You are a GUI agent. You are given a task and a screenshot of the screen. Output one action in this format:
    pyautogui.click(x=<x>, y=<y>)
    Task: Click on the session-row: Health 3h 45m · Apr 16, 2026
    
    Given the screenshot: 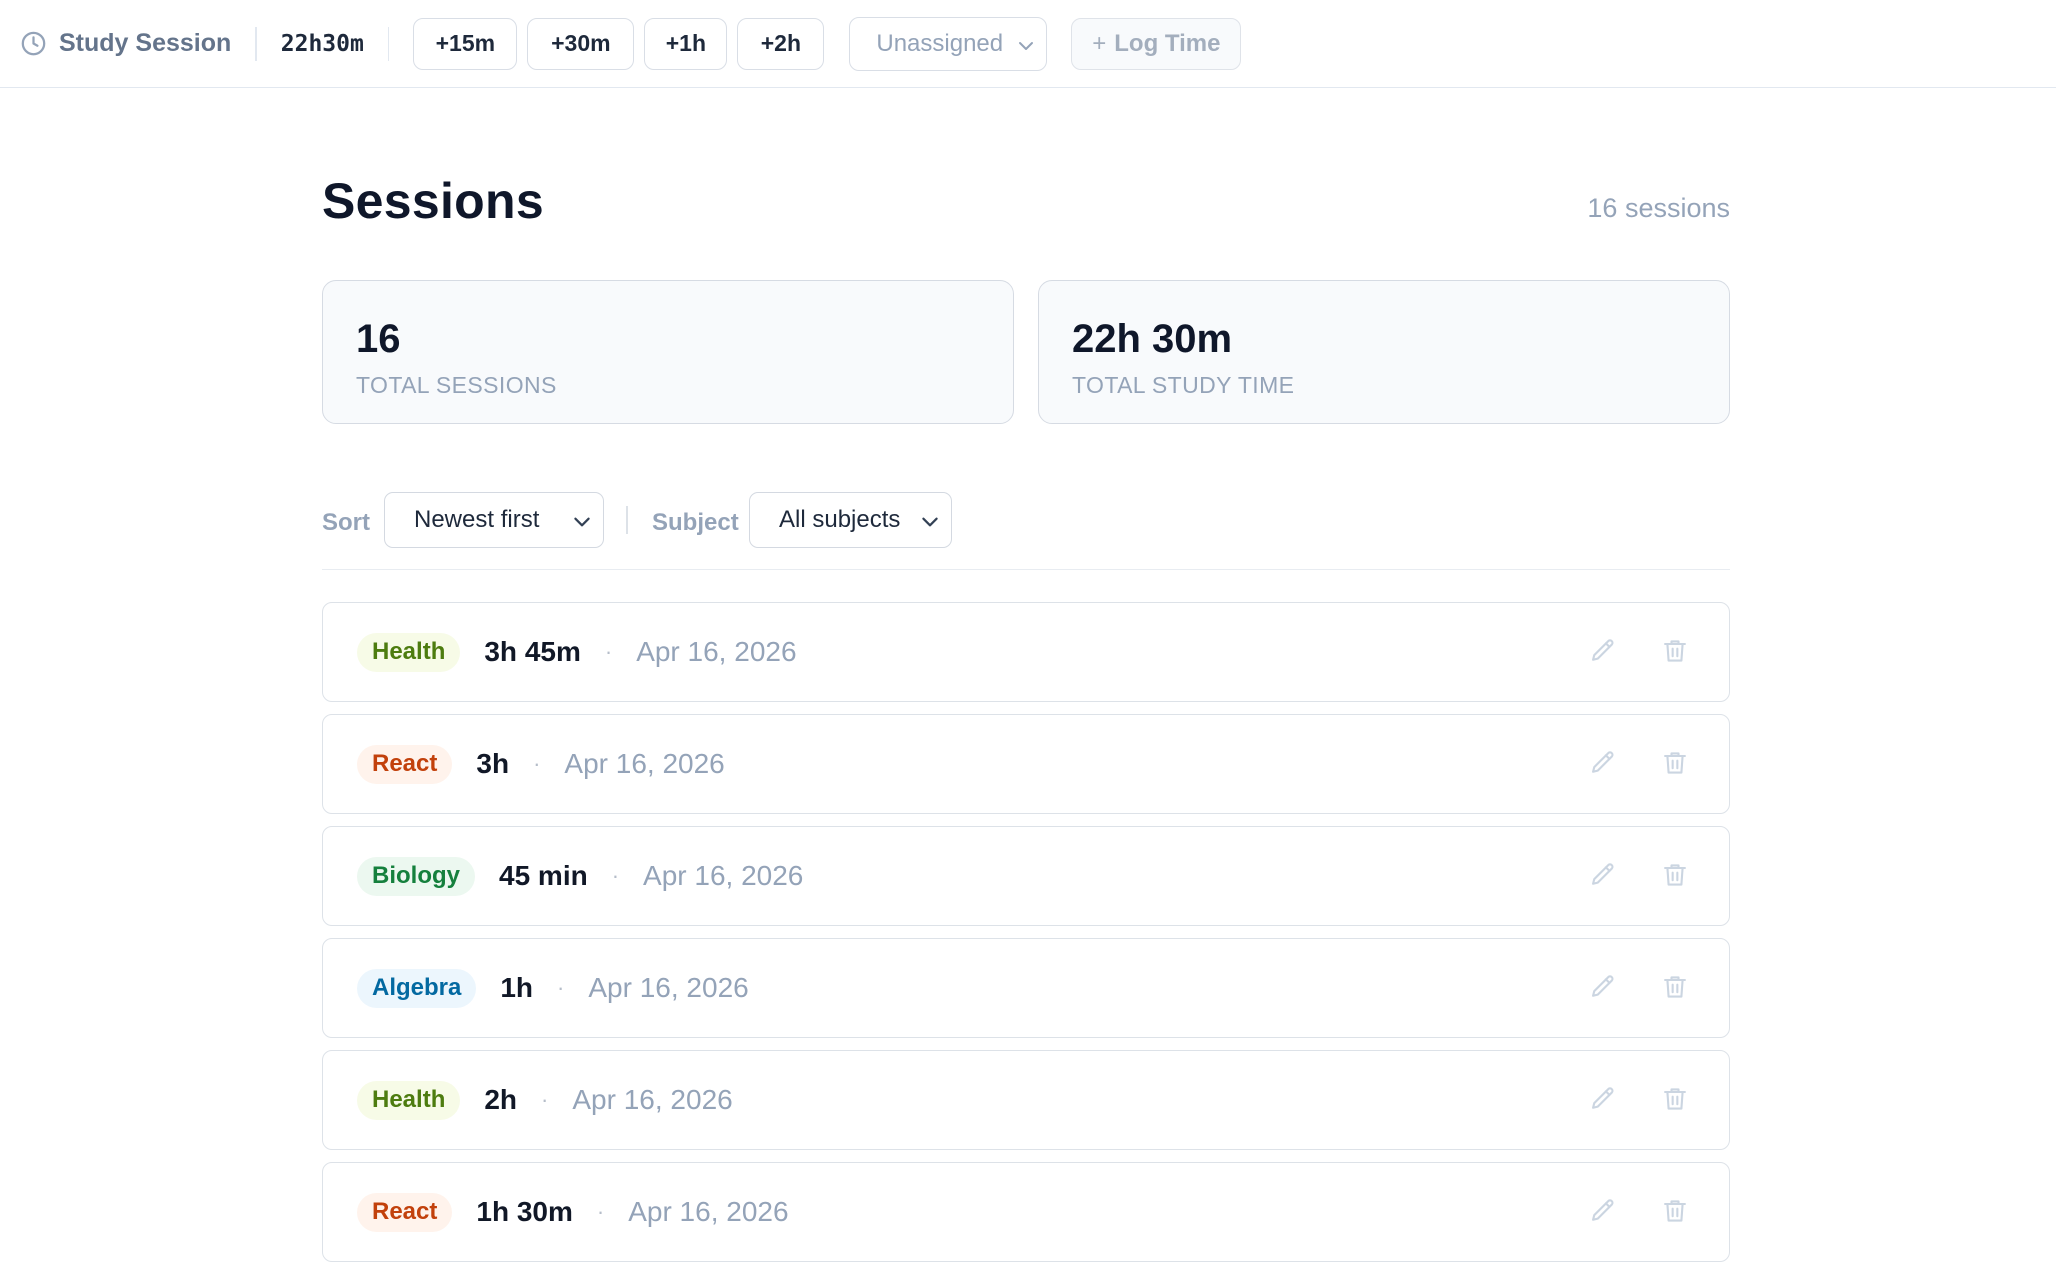 What is the action you would take?
    pyautogui.click(x=1026, y=652)
    